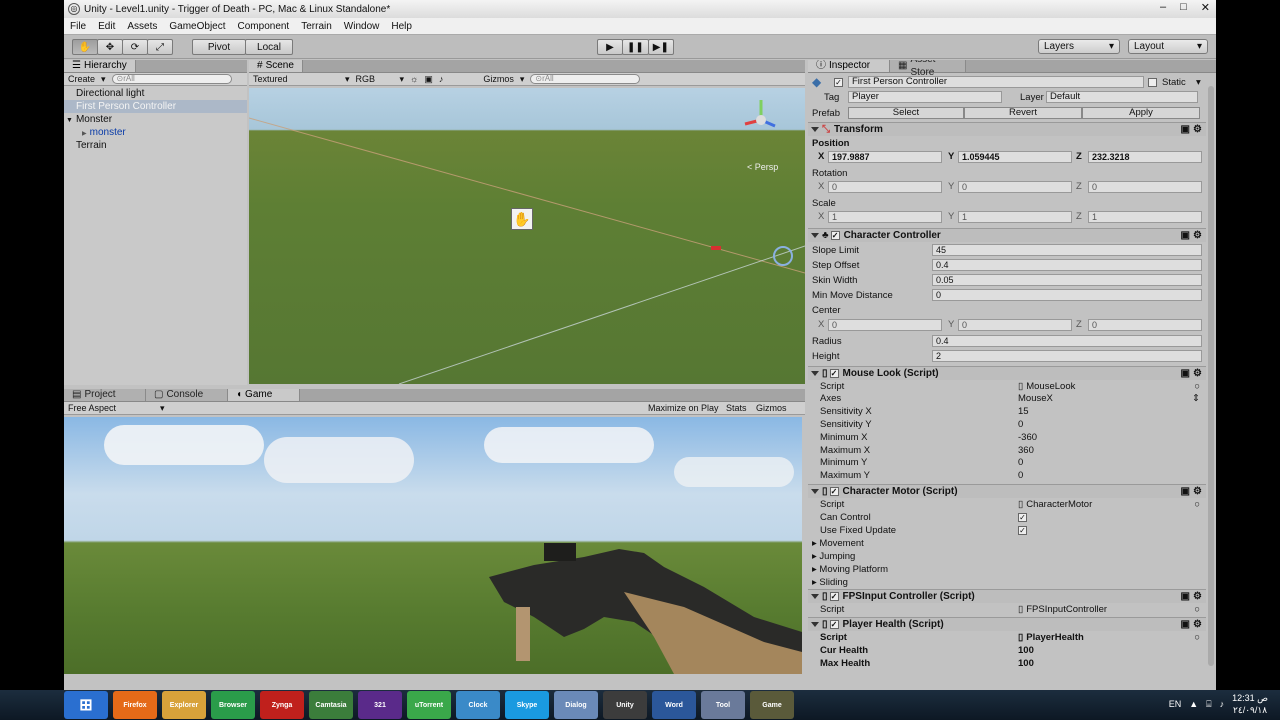  Describe the element at coordinates (171, 79) in the screenshot. I see `hierarchy-search-input: ⊙rAll` at that location.